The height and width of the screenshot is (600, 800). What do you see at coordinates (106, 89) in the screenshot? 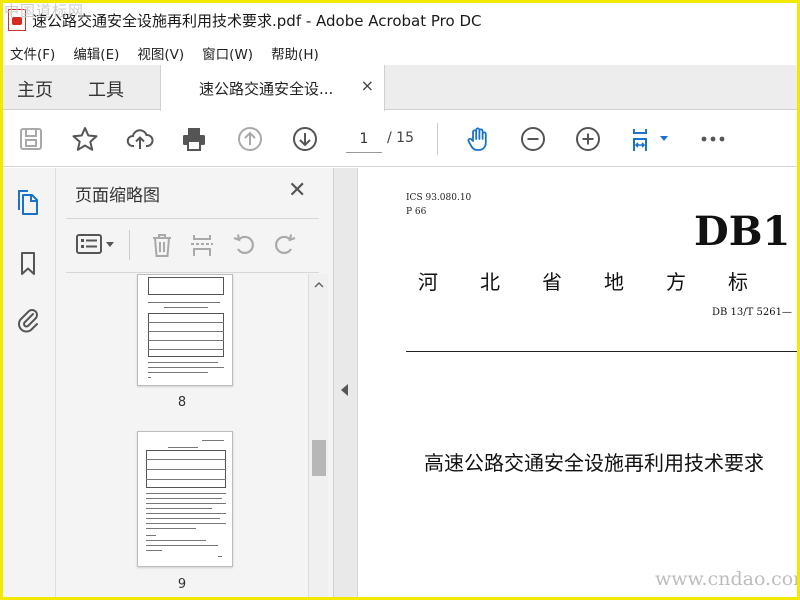
I see `tab-tools: 工具` at bounding box center [106, 89].